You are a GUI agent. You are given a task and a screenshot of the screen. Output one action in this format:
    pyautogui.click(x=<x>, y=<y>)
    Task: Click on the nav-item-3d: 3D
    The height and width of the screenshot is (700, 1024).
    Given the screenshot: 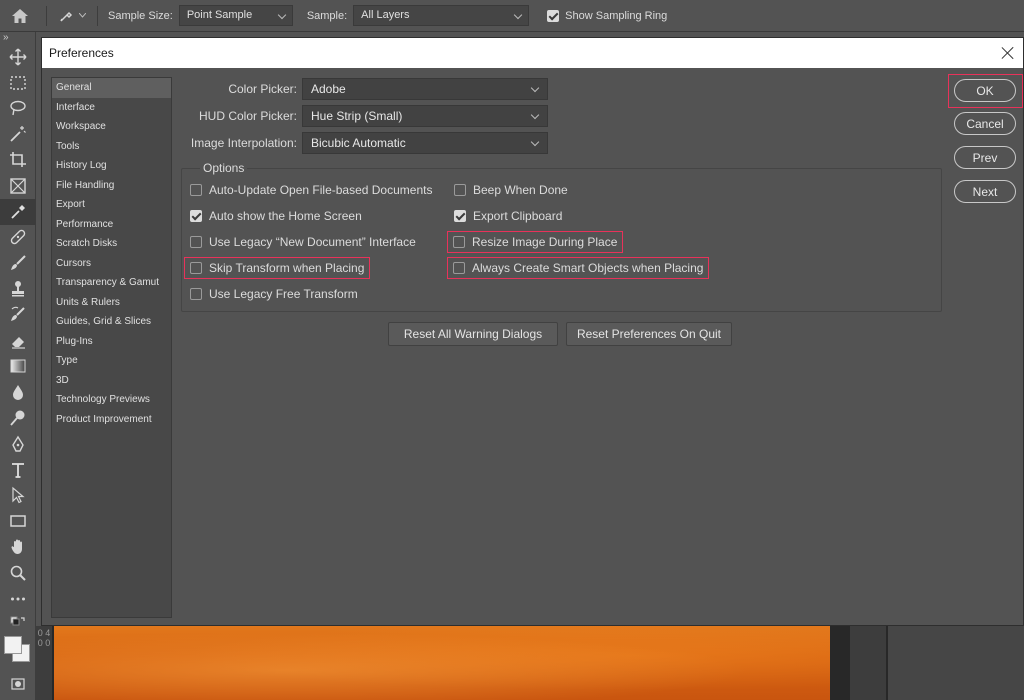 What is the action you would take?
    pyautogui.click(x=111, y=381)
    